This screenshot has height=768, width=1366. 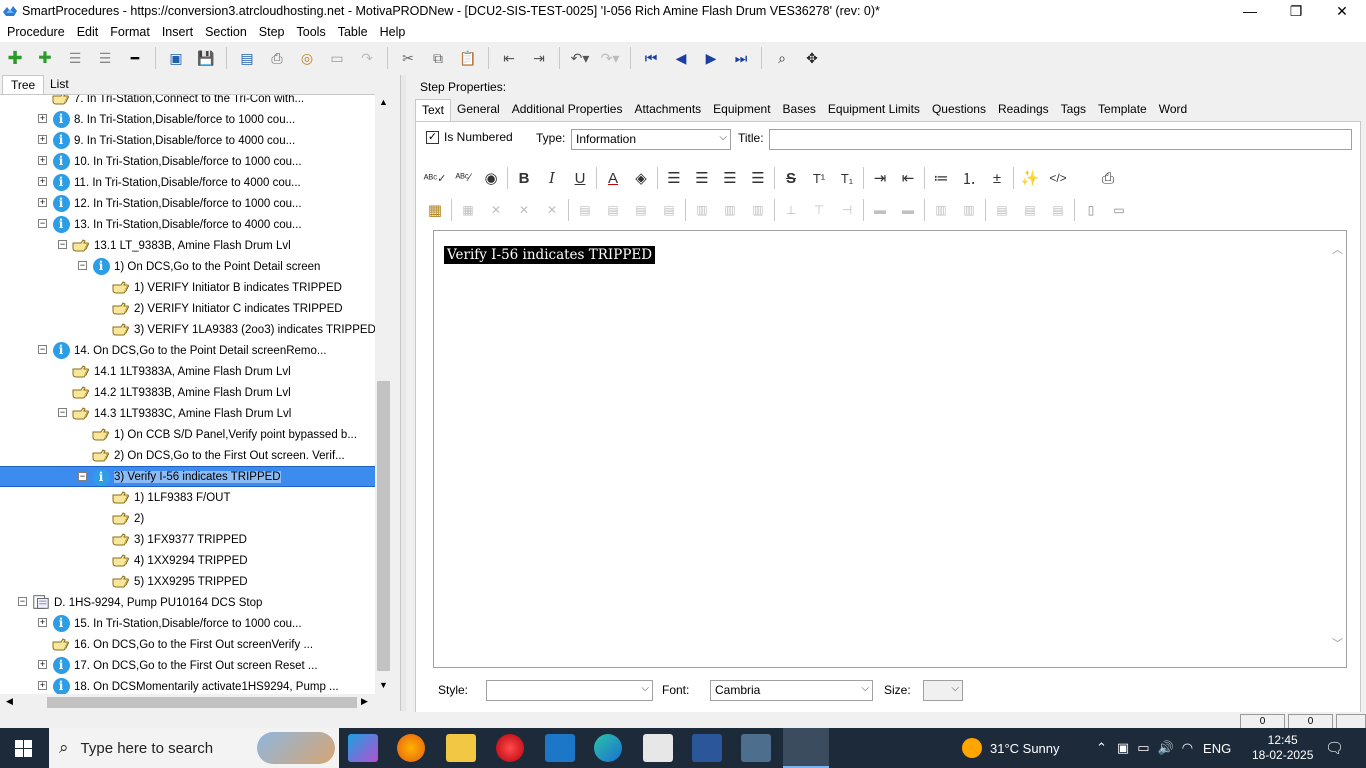 What do you see at coordinates (1122, 110) in the screenshot?
I see `tab-template: Template` at bounding box center [1122, 110].